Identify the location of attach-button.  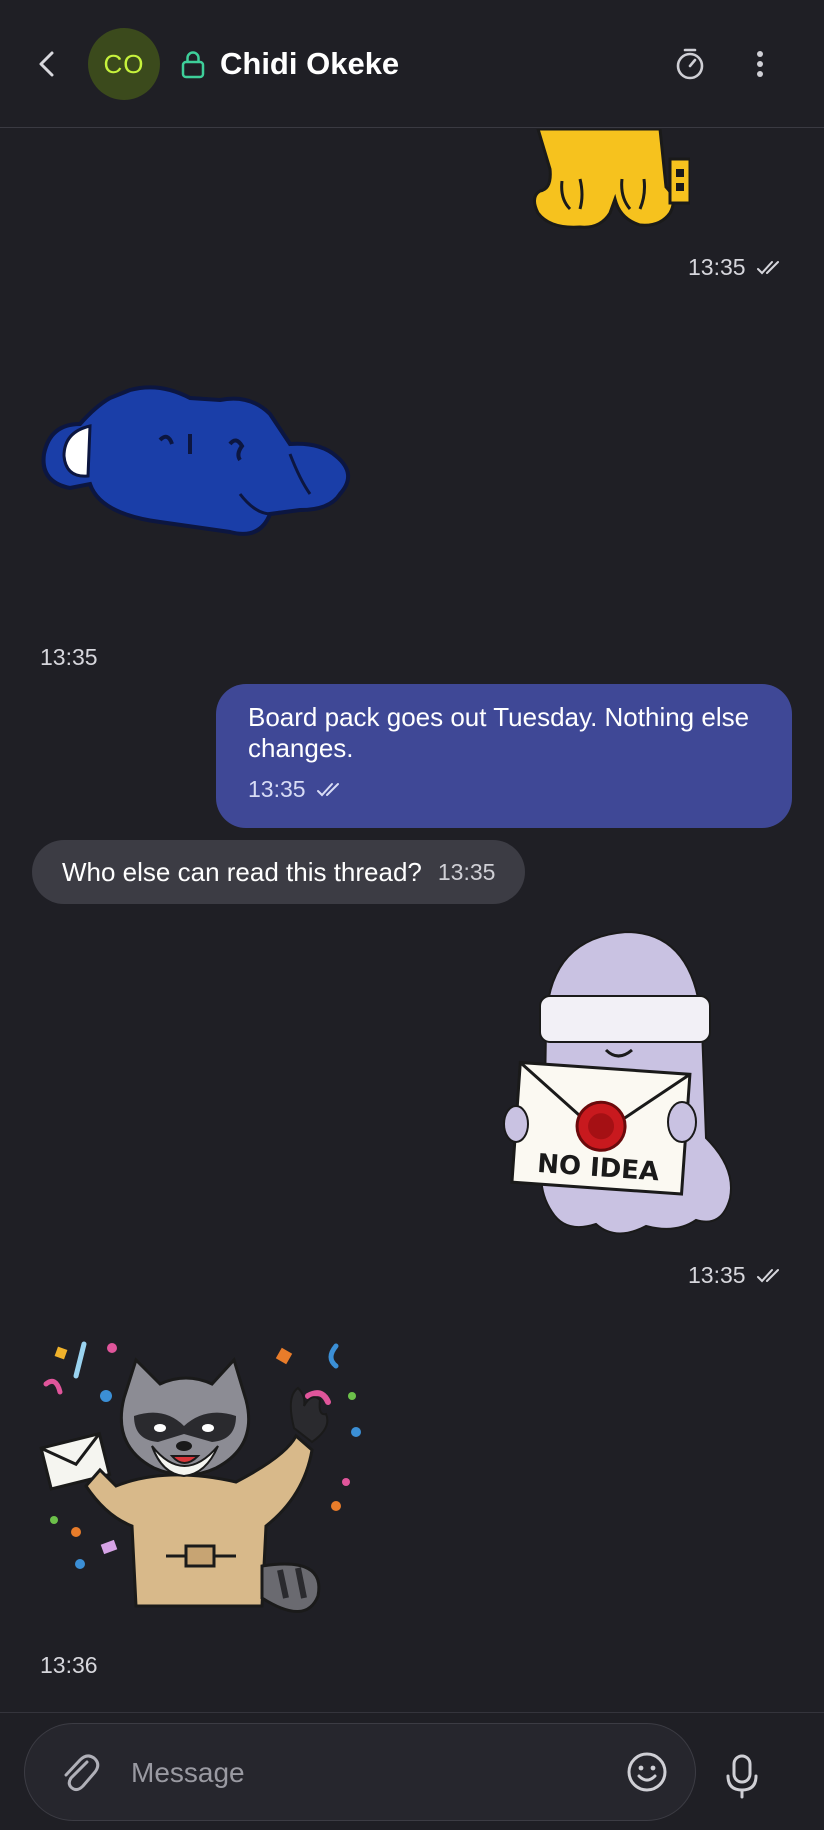
(79, 1772).